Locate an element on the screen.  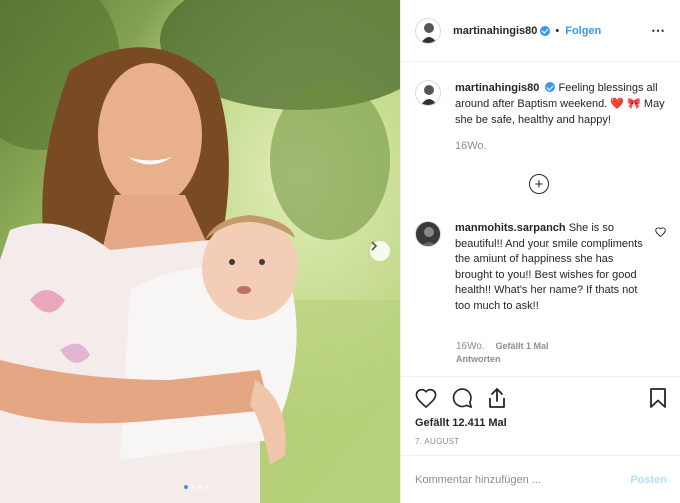
heart-icon is located at coordinates (426, 398).